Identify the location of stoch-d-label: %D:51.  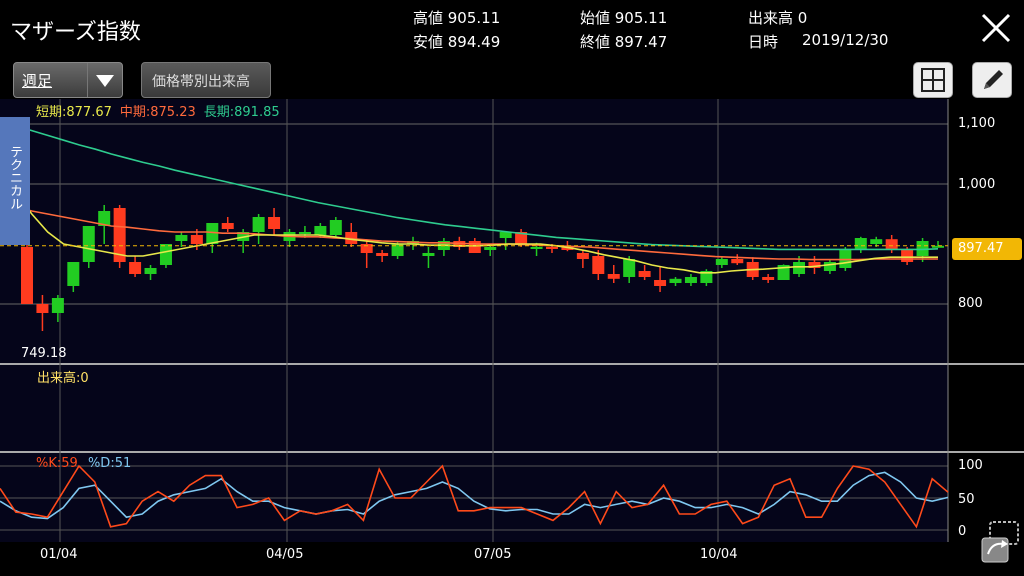
(109, 463).